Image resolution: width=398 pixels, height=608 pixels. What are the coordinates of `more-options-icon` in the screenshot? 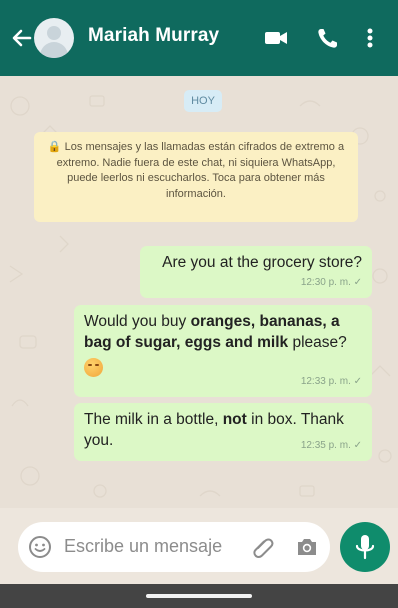 It's located at (374, 38).